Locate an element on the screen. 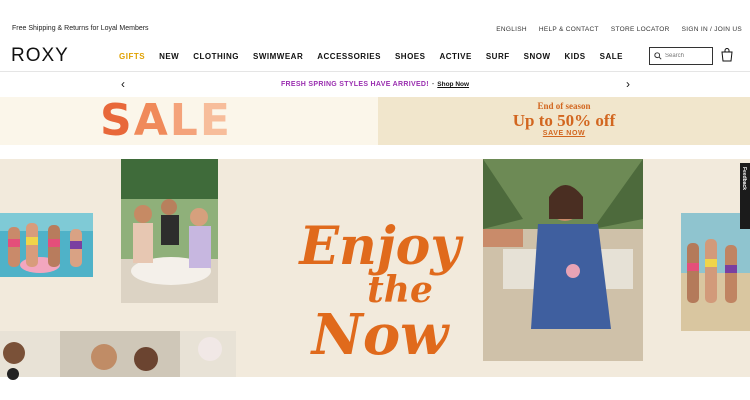  hero-photo-beach-group is located at coordinates (715, 272).